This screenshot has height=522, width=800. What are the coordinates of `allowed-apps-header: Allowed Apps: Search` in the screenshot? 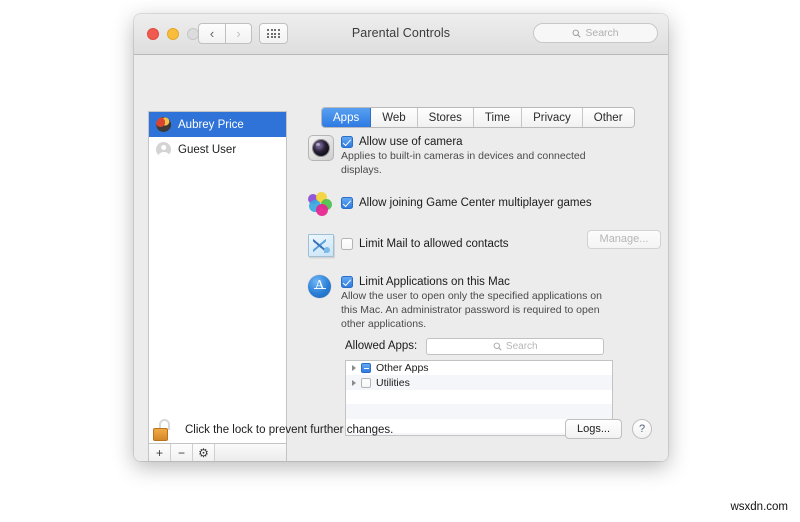 It's located at (499, 346).